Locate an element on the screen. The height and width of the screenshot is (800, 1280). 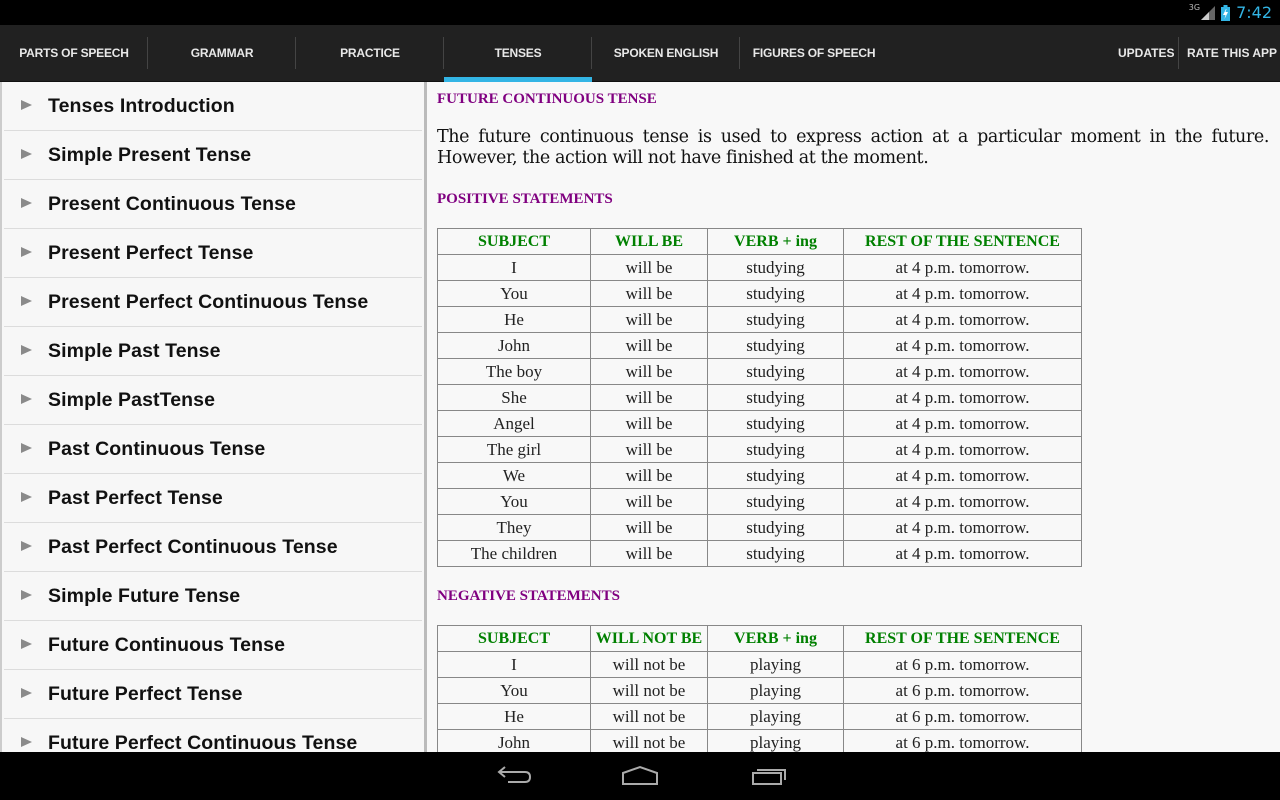
table-row: Iwill be studying at 4 p.m. tomorrow. is located at coordinates (759, 267).